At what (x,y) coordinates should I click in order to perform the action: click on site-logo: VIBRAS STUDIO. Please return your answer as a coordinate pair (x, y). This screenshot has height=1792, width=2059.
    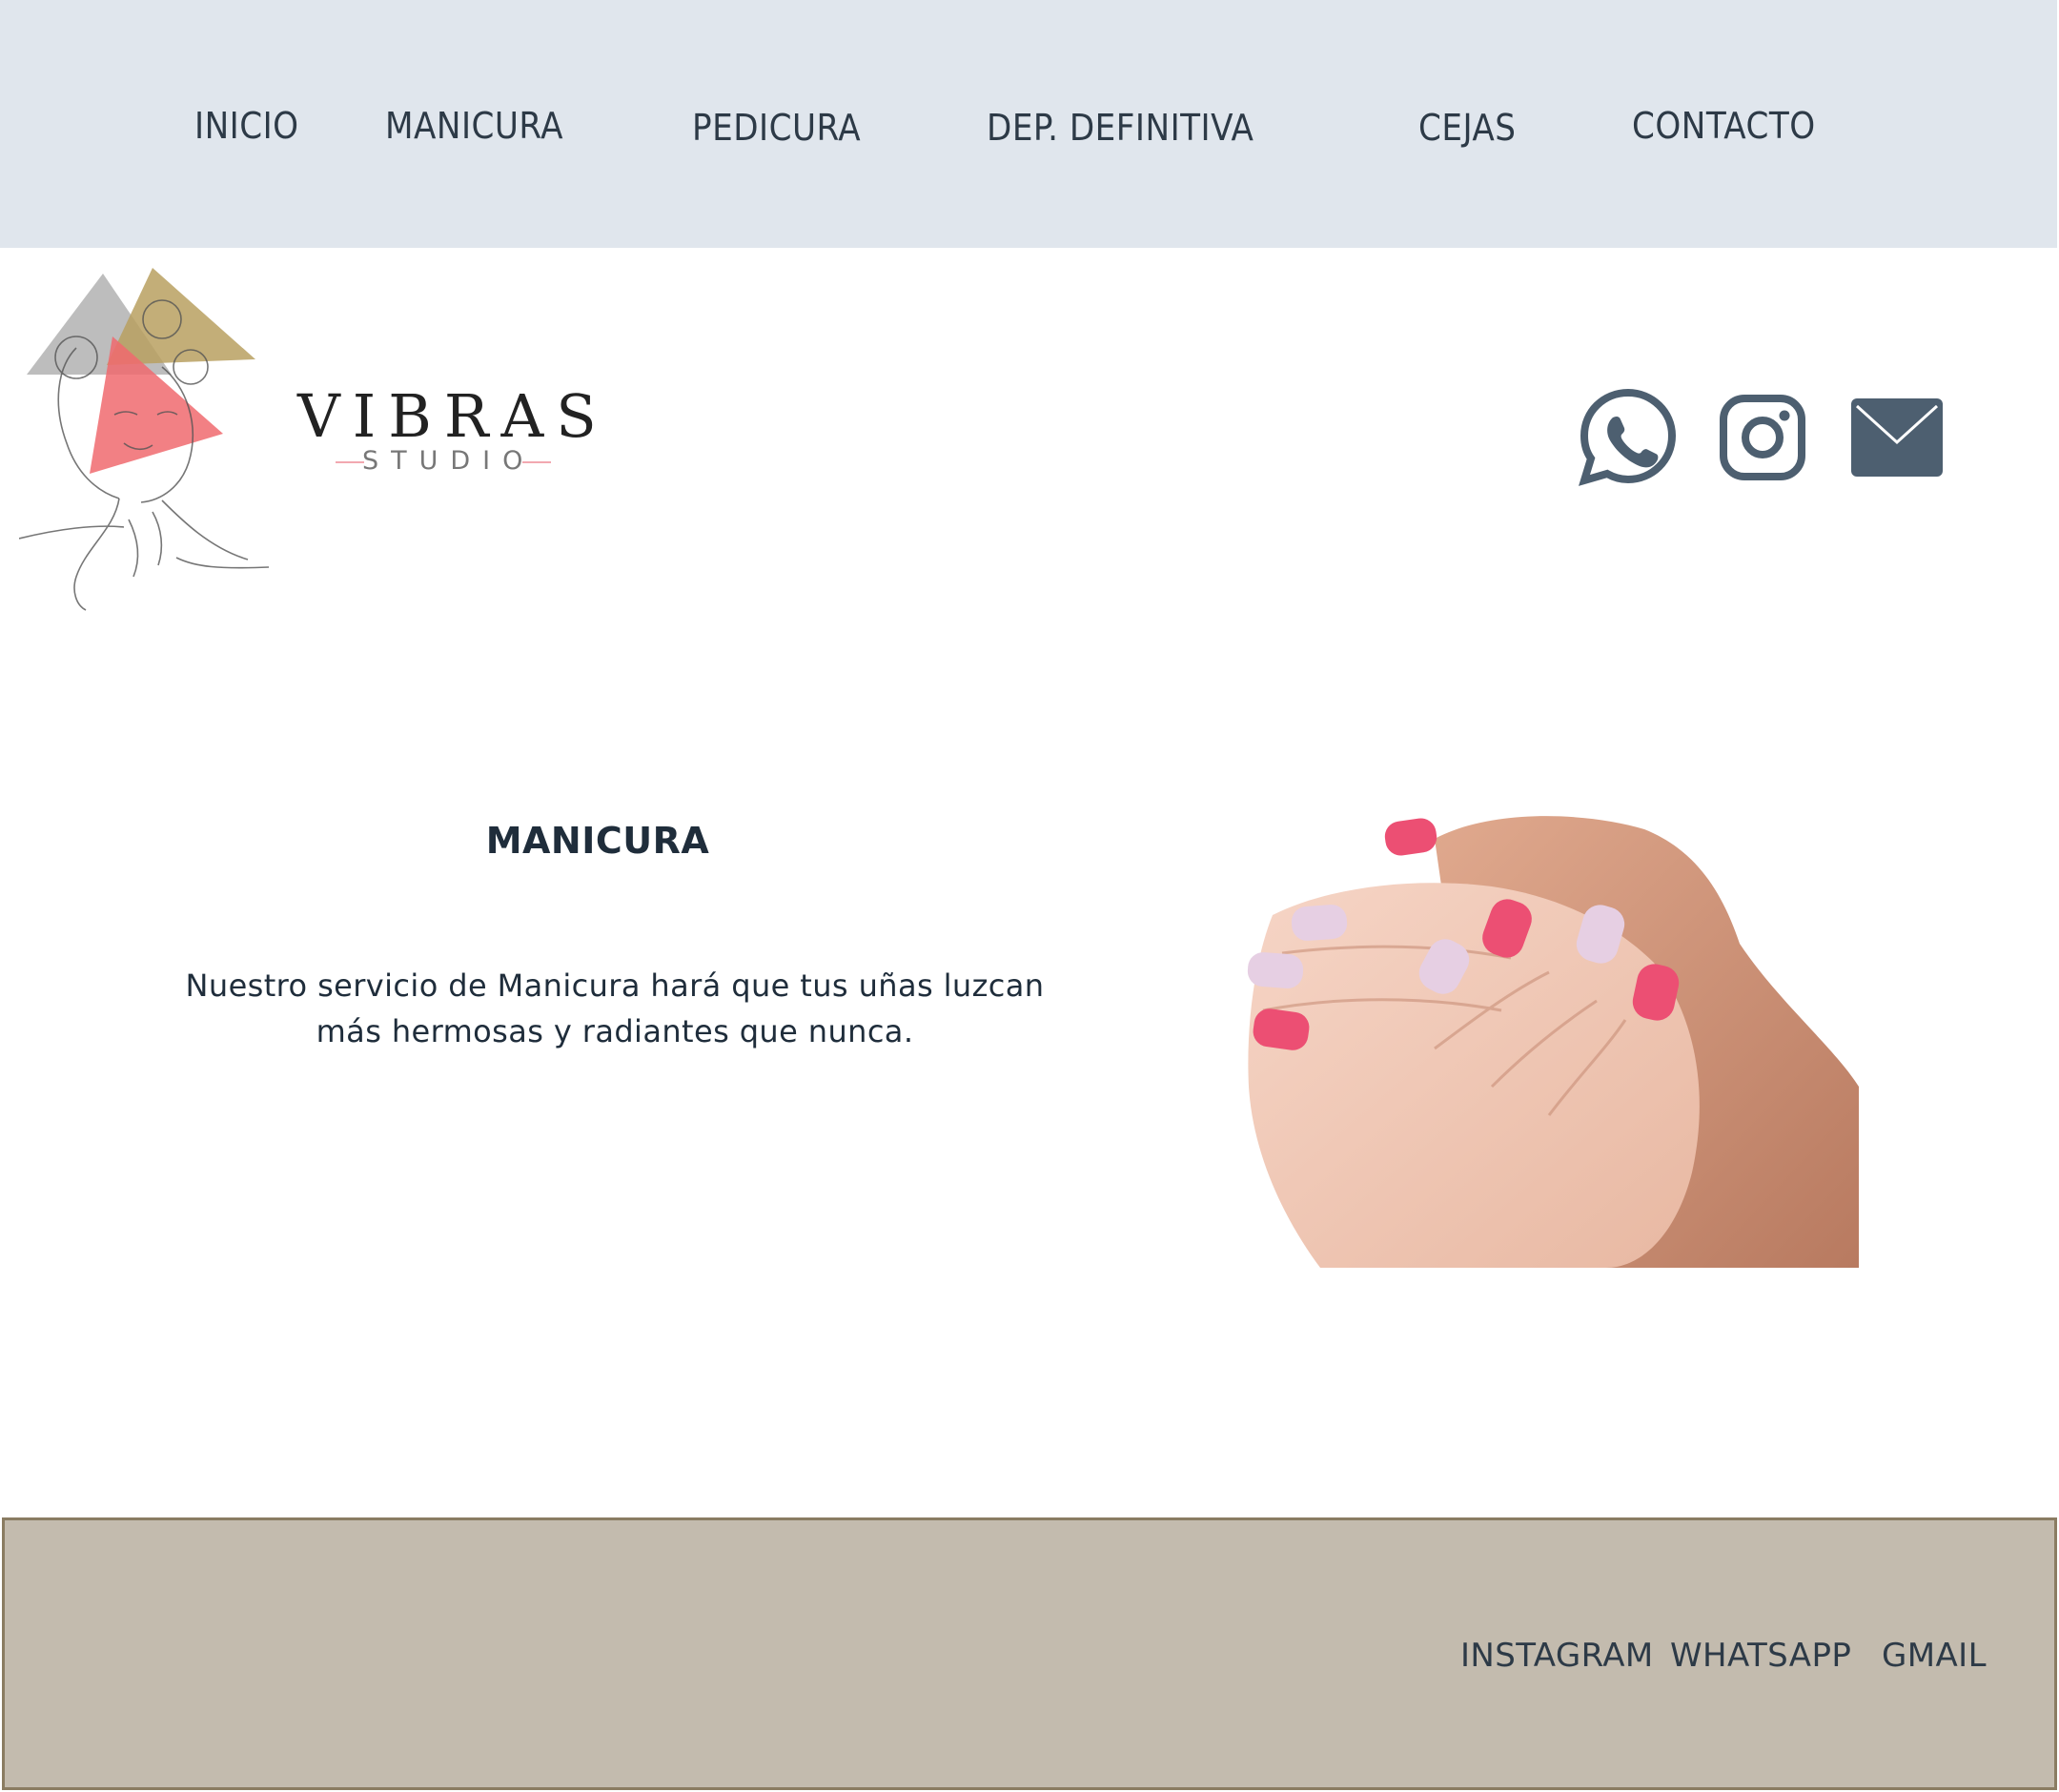
    Looking at the image, I should click on (308, 438).